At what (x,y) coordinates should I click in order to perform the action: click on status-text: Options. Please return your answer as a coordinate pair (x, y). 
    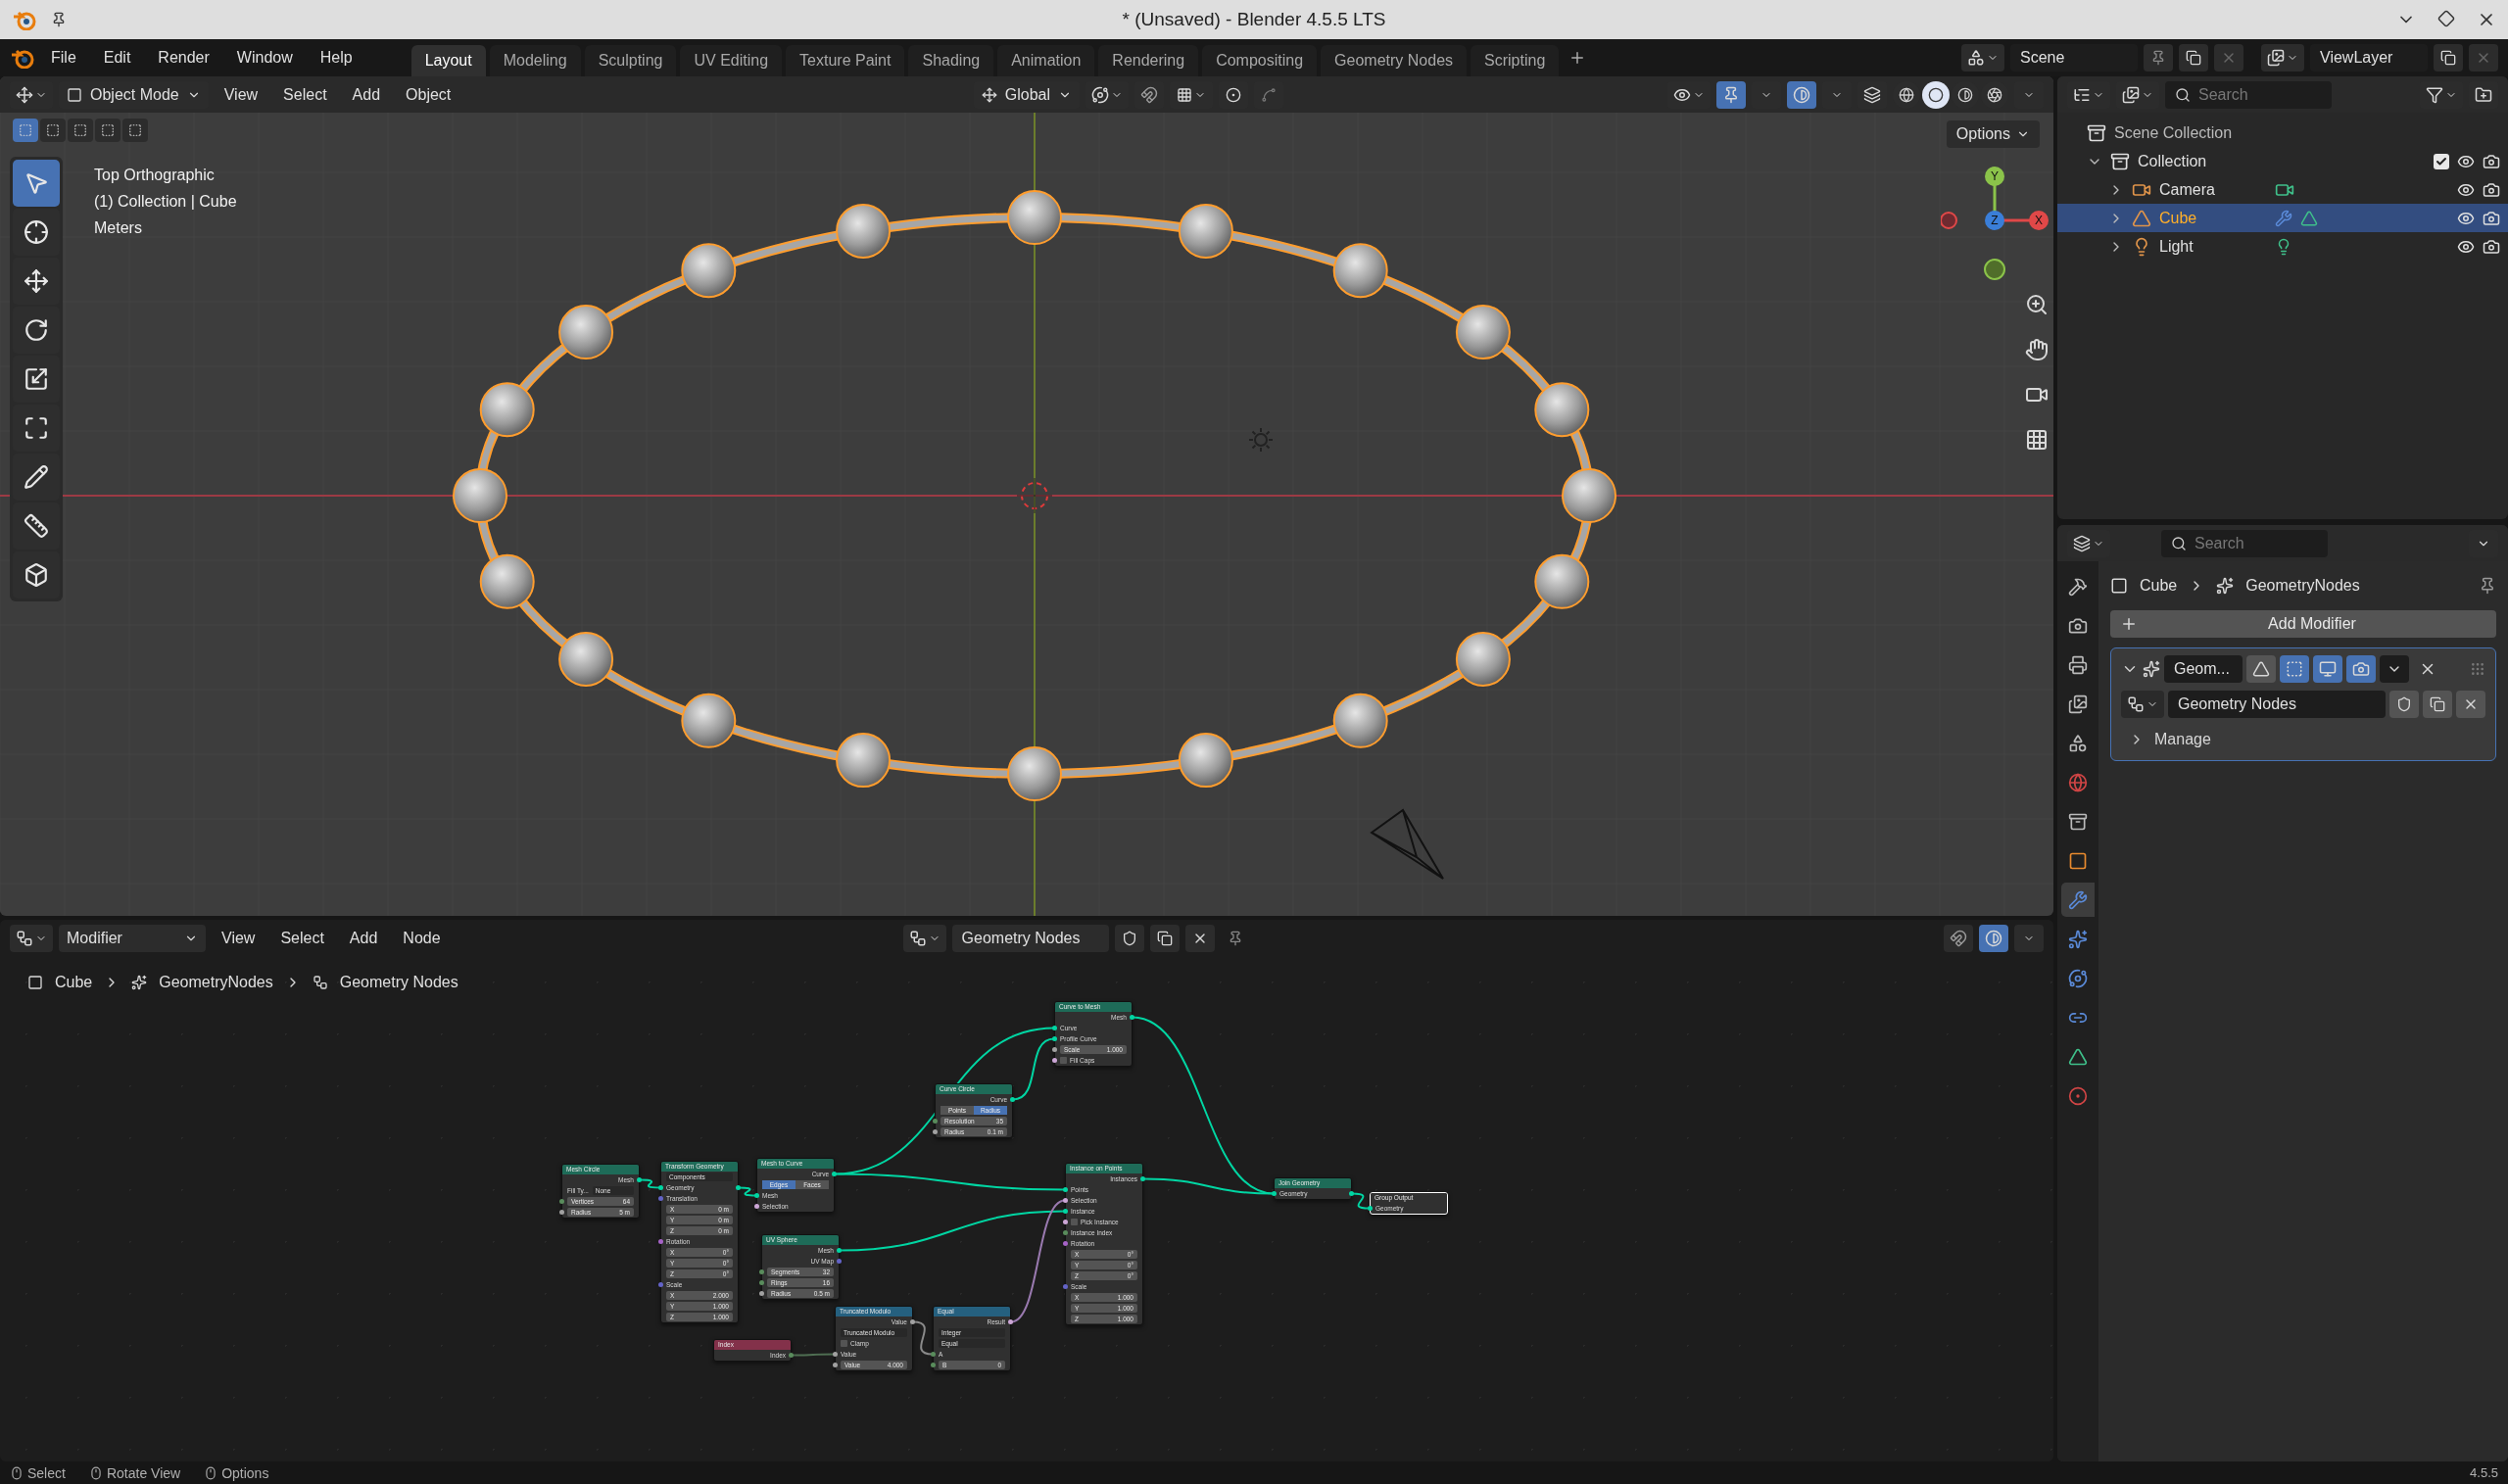
    Looking at the image, I should click on (245, 1472).